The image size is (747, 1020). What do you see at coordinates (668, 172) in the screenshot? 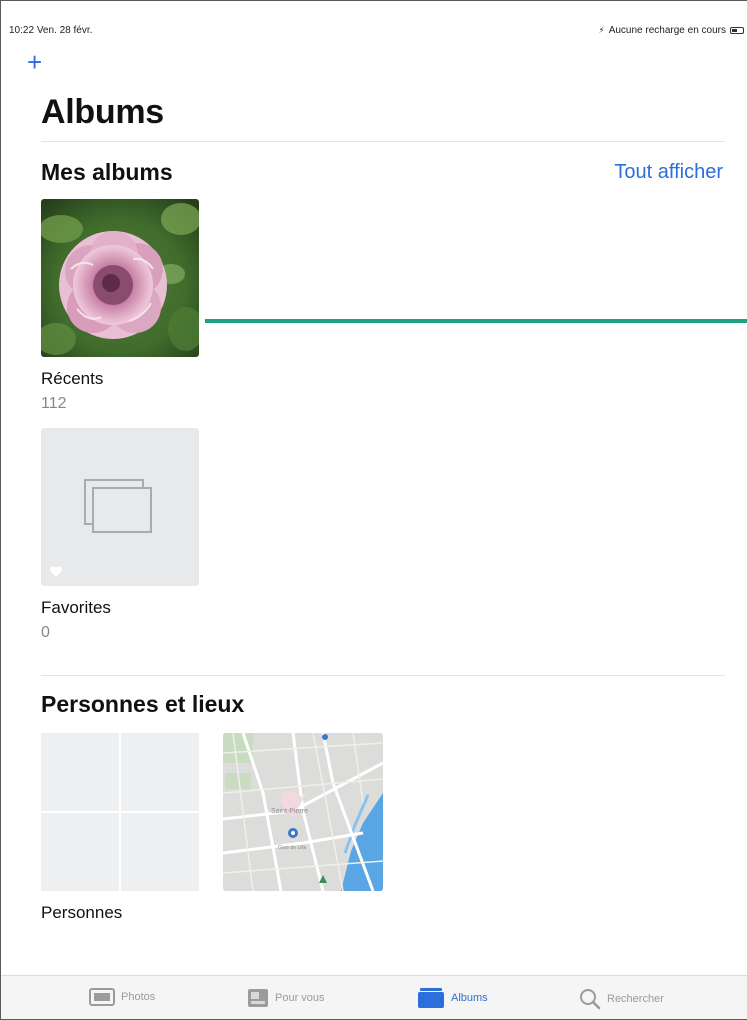
I see `see-all-link: Tout afficher` at bounding box center [668, 172].